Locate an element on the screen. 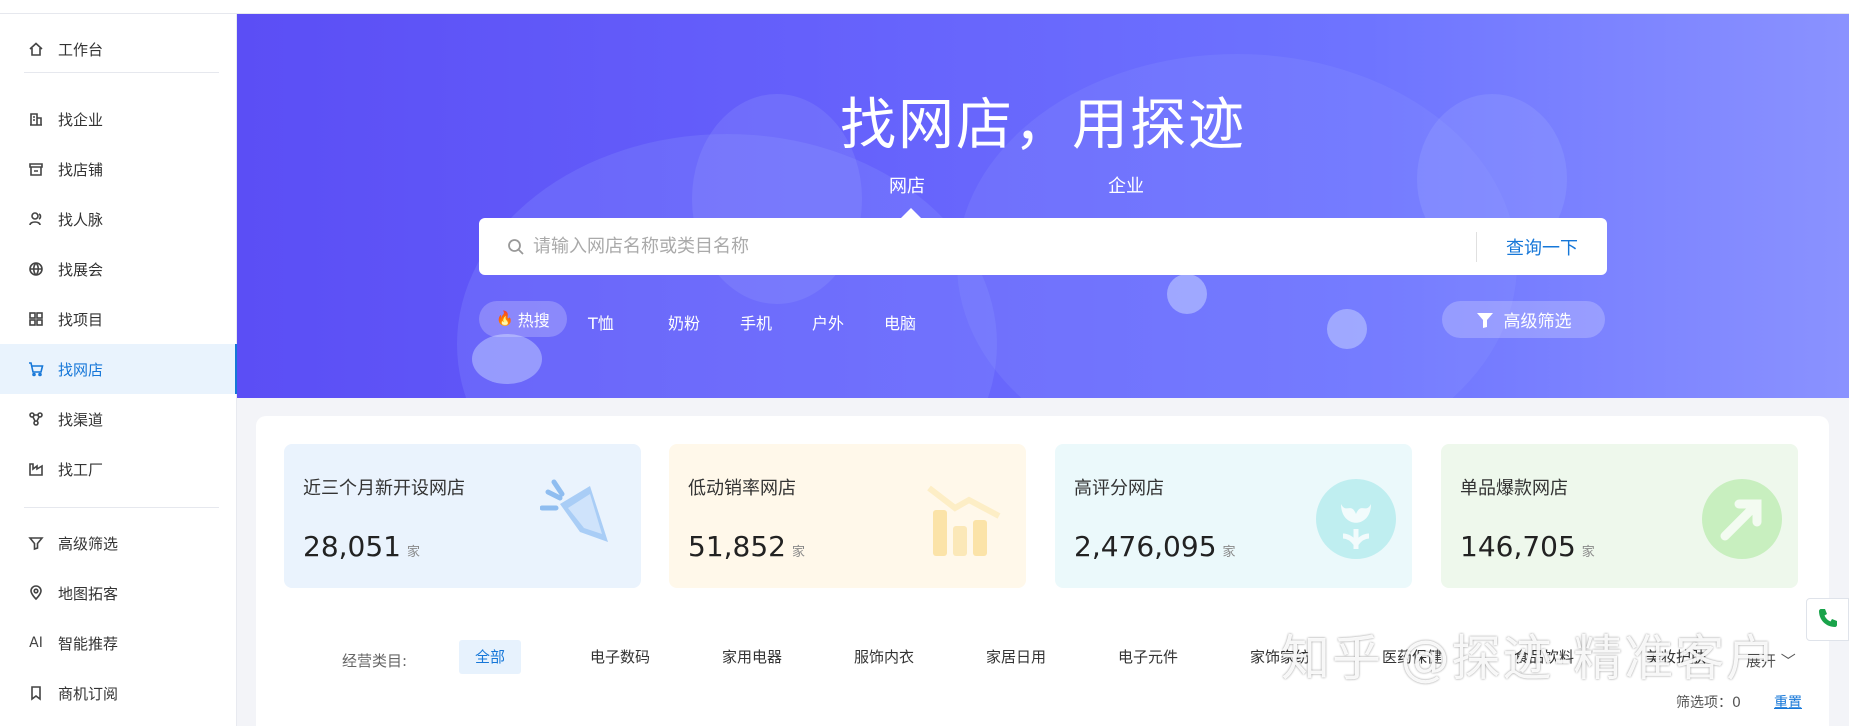 This screenshot has width=1849, height=726. building-icon is located at coordinates (36, 119).